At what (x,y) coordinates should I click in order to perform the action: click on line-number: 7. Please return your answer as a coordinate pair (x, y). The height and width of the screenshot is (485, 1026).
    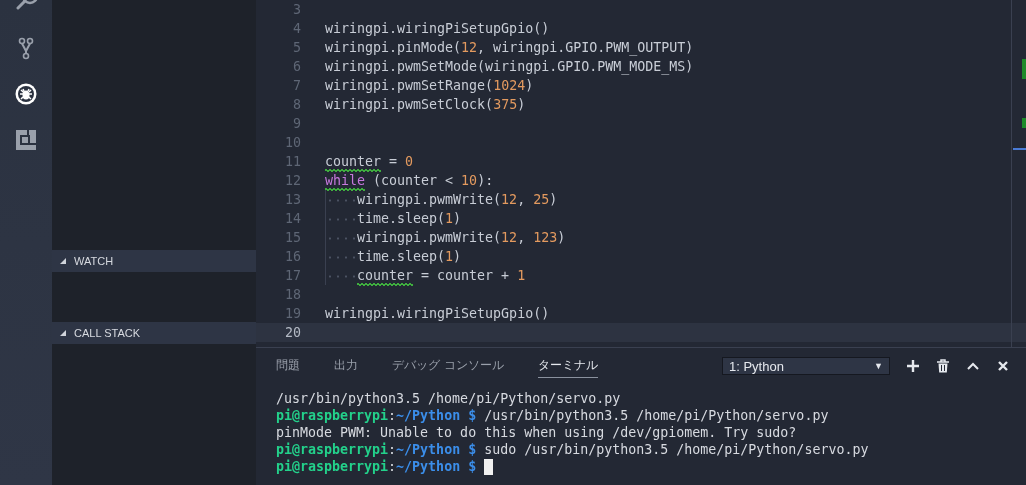
    Looking at the image, I should click on (296, 85).